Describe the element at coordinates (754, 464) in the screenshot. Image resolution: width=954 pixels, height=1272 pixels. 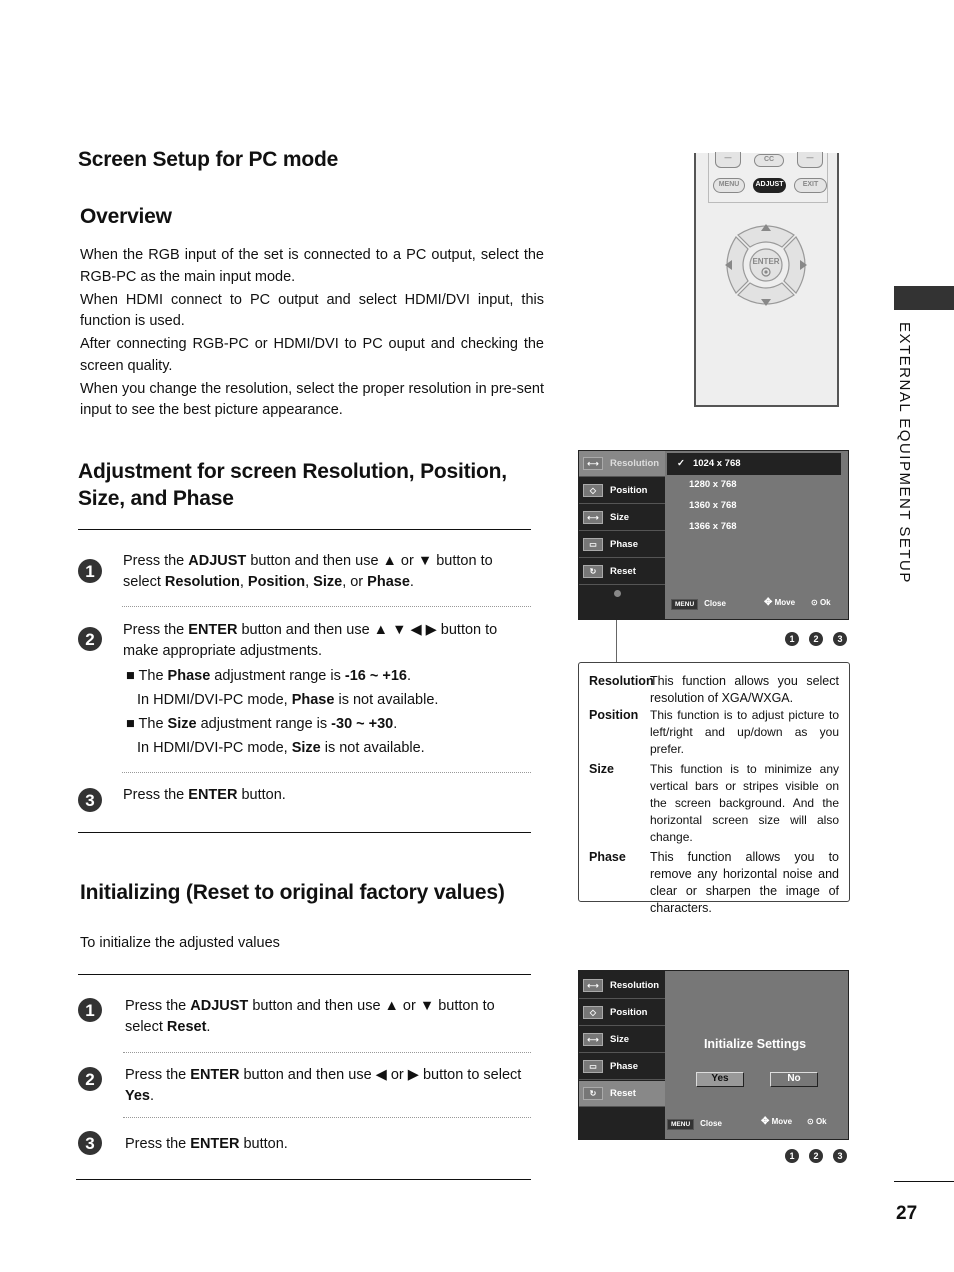
I see `resolution-option: ✓ 1024 x 768` at that location.